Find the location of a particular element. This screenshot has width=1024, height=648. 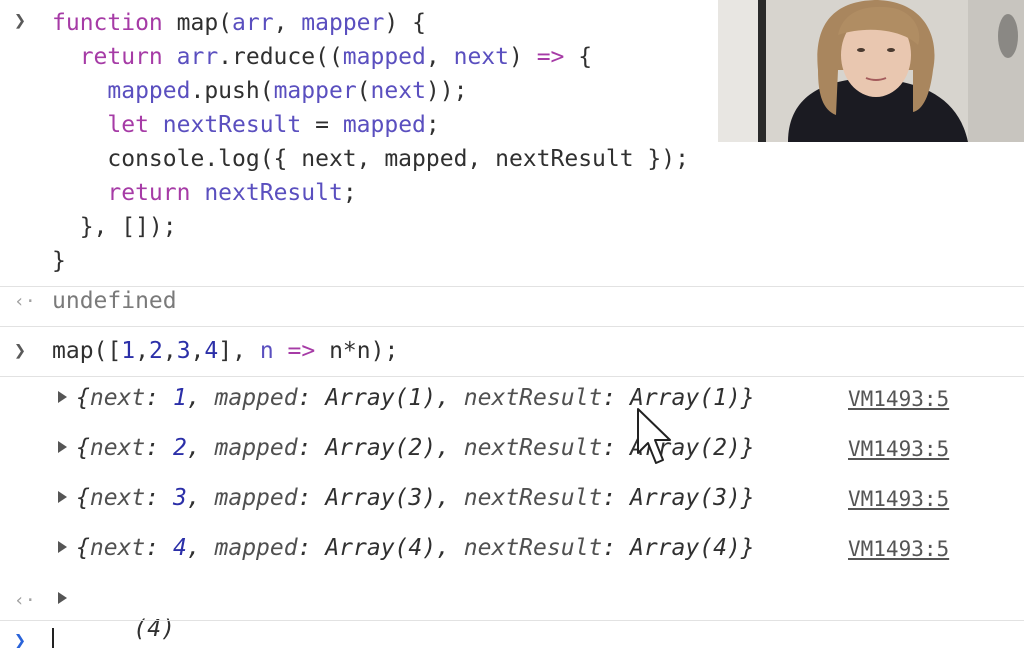

code-token: { is located at coordinates (578, 57).